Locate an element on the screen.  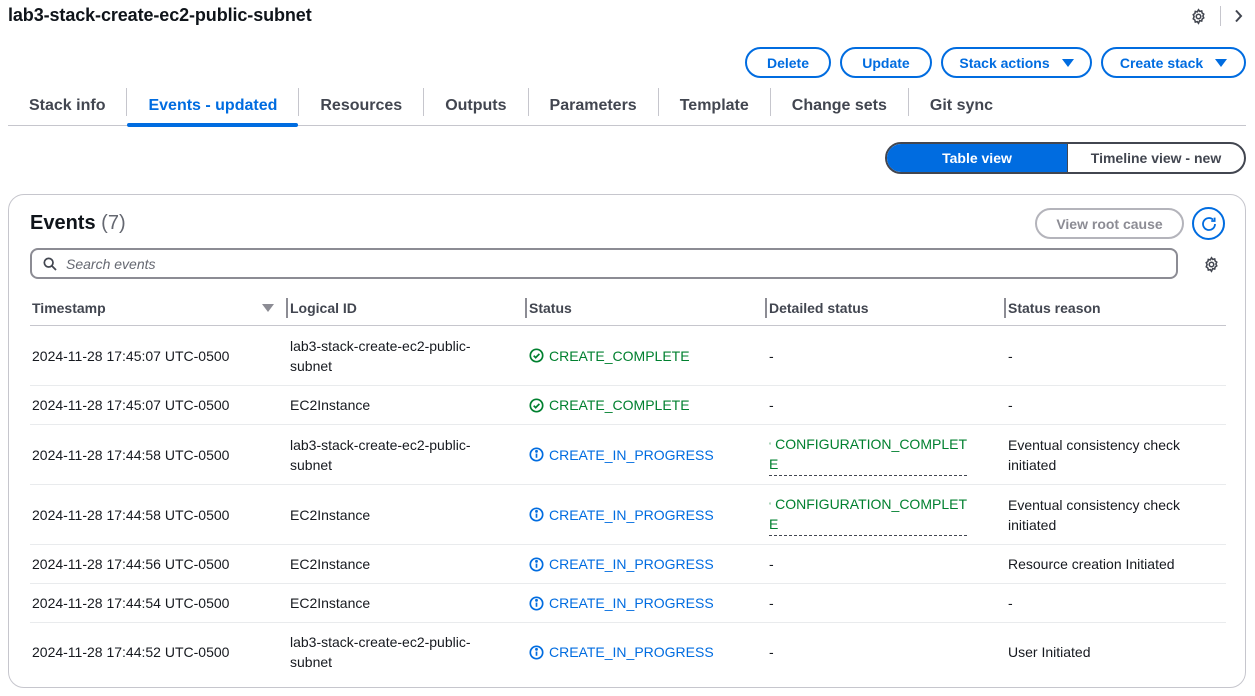
page-title: lab3-stack-create-ec2-public-subnet is located at coordinates (160, 15).